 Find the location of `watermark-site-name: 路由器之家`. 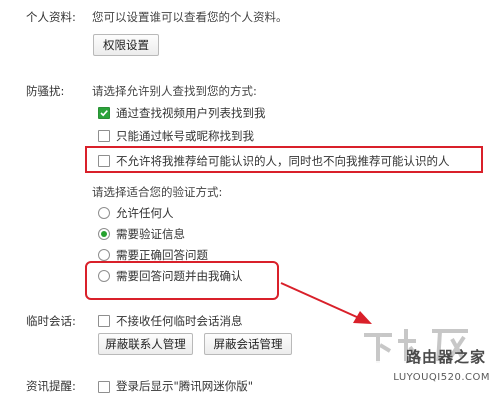

watermark-site-name: 路由器之家 is located at coordinates (445, 357).